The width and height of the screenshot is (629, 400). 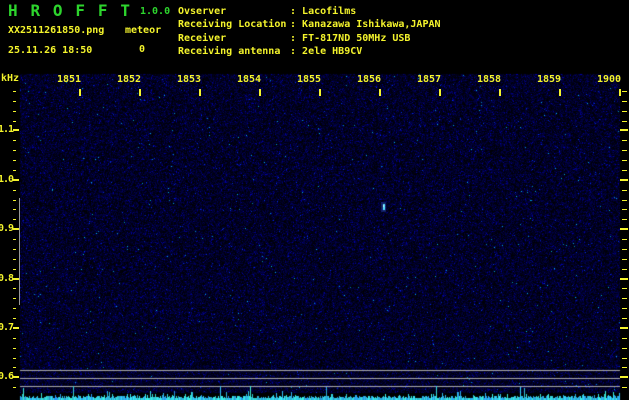 I want to click on time-tick-label: 1855, so click(x=309, y=79).